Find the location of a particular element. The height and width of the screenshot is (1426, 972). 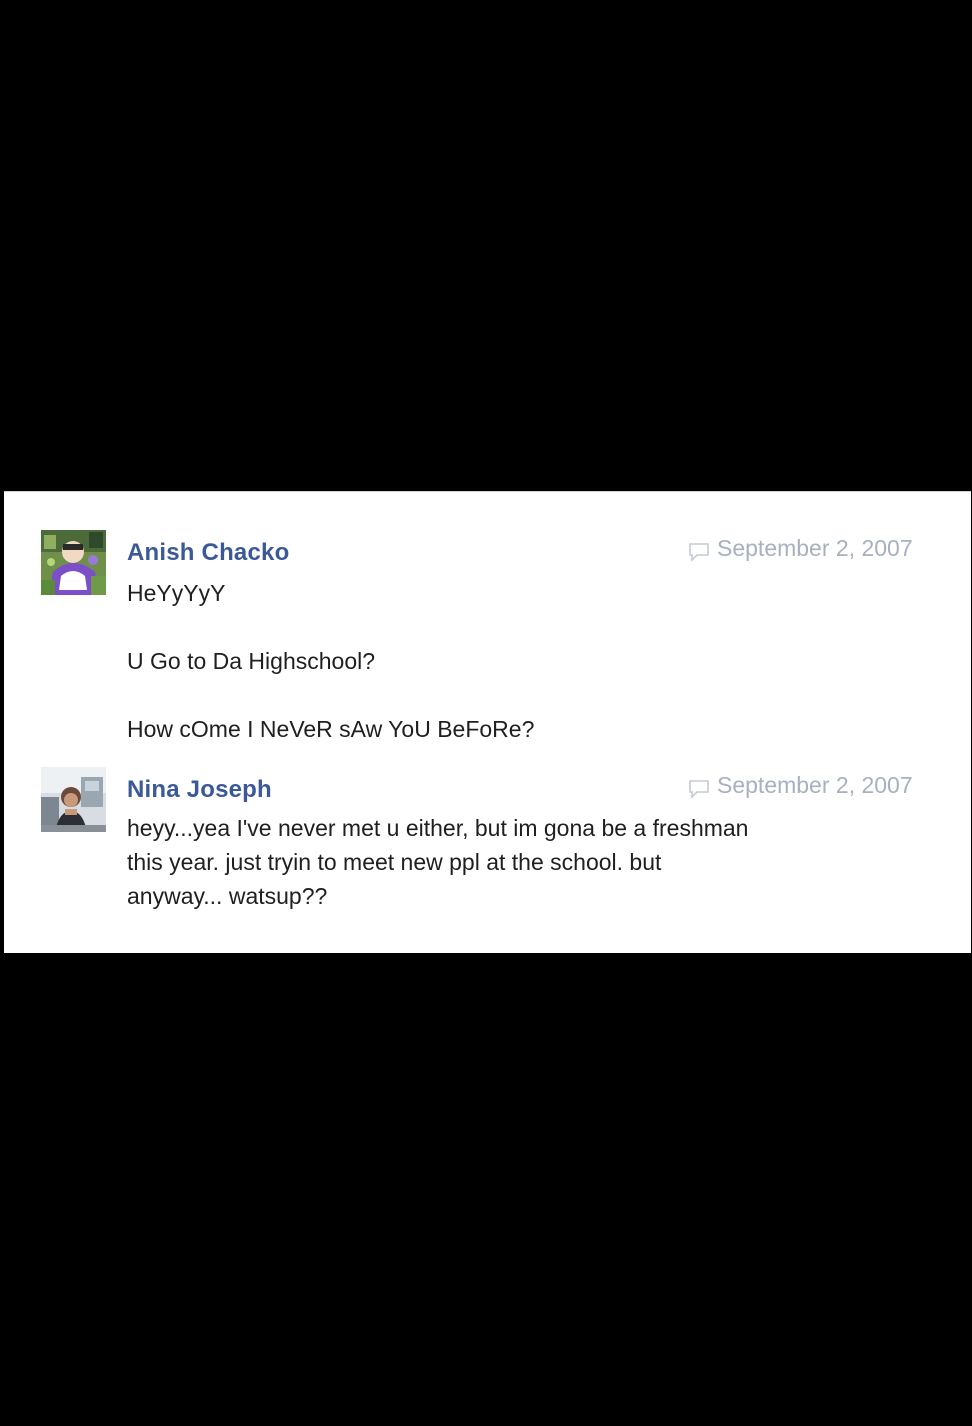

post-text-line: How cOme I NeVeR sAw YoU BeFoRe? is located at coordinates (331, 729).